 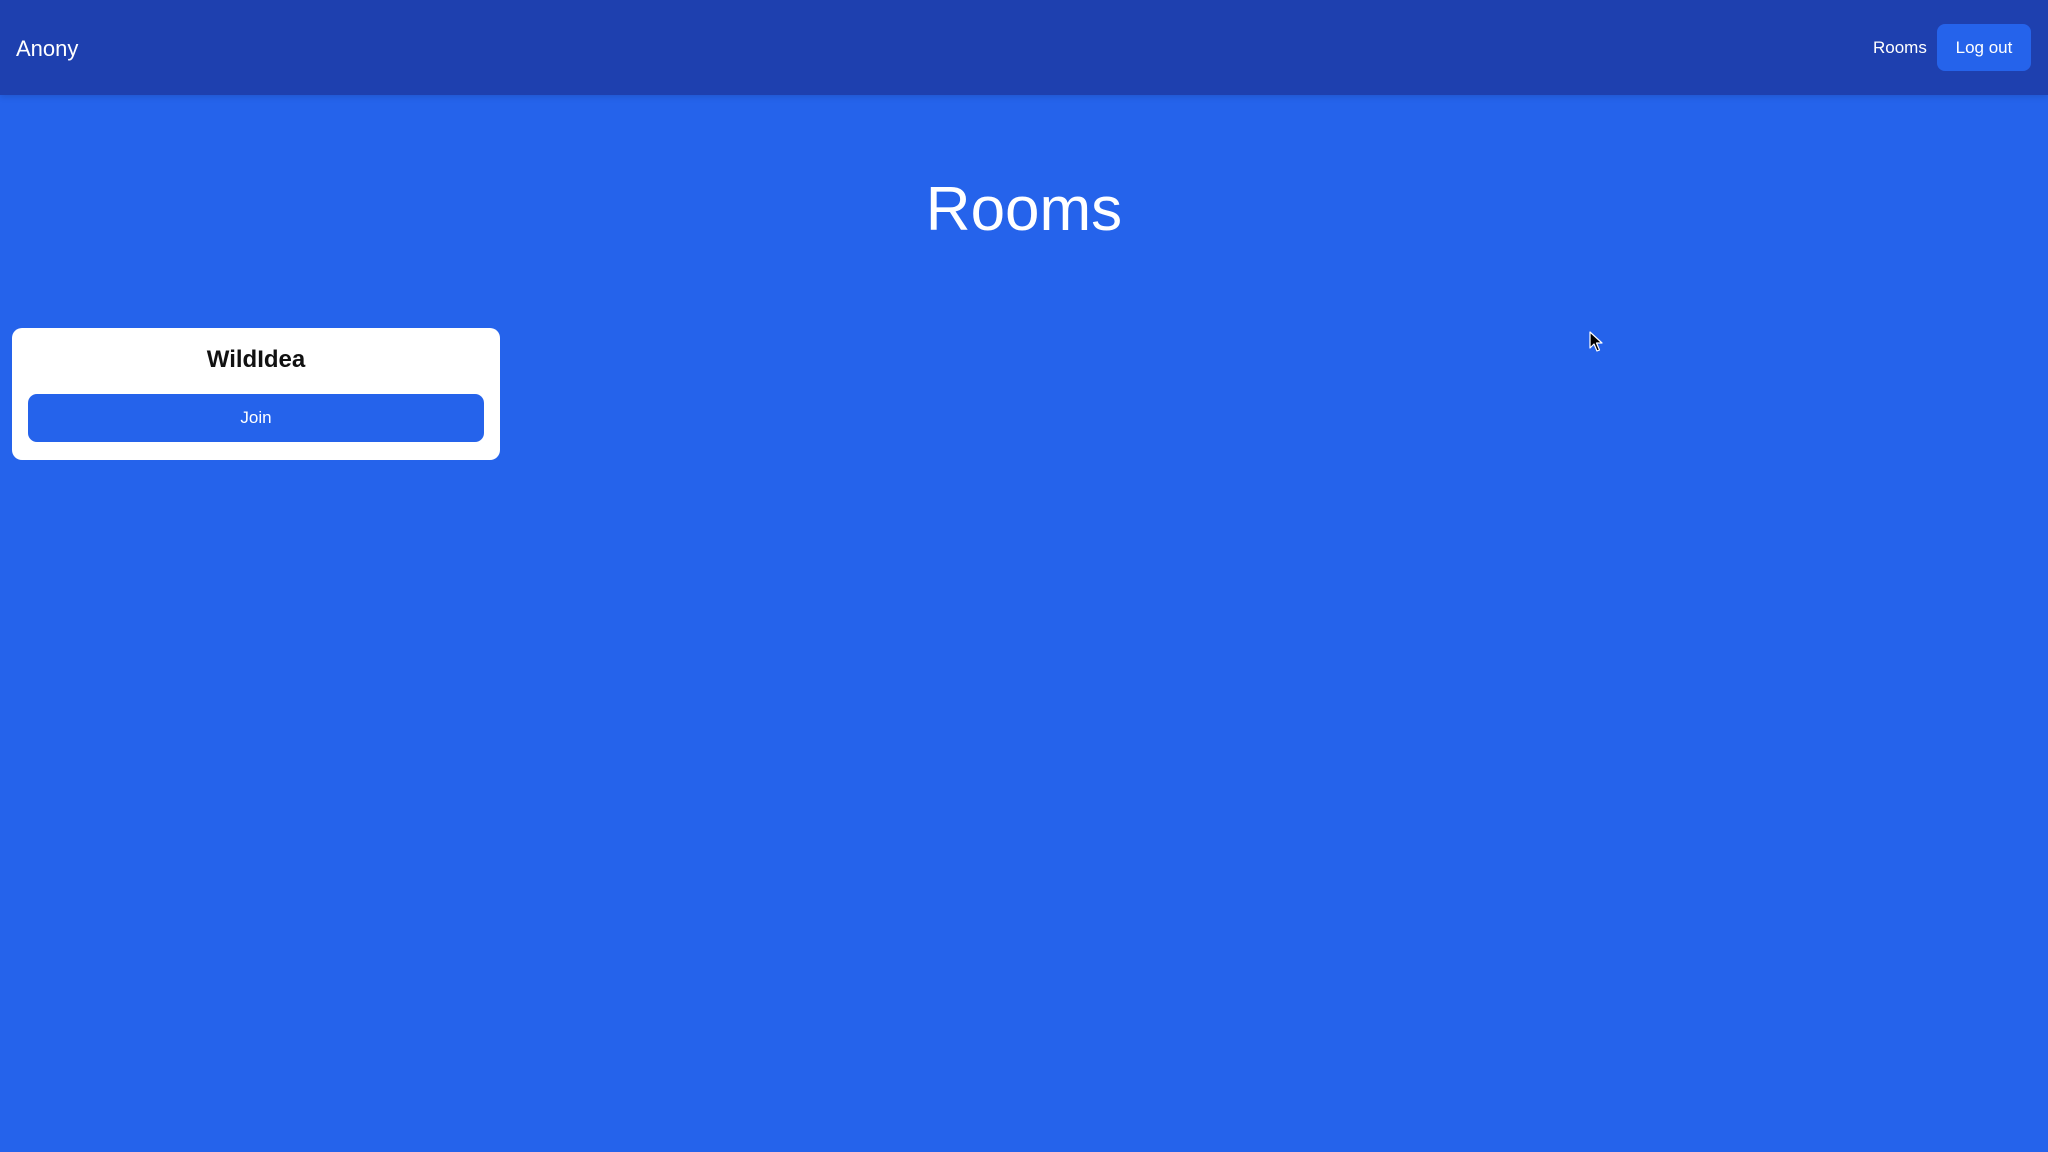 What do you see at coordinates (1596, 341) in the screenshot?
I see `mouse-pointer-icon` at bounding box center [1596, 341].